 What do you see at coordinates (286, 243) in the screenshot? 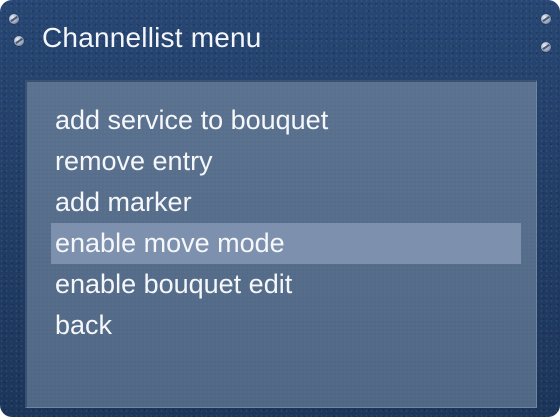
I see `menu-item-enable-move-mode: enable move mode` at bounding box center [286, 243].